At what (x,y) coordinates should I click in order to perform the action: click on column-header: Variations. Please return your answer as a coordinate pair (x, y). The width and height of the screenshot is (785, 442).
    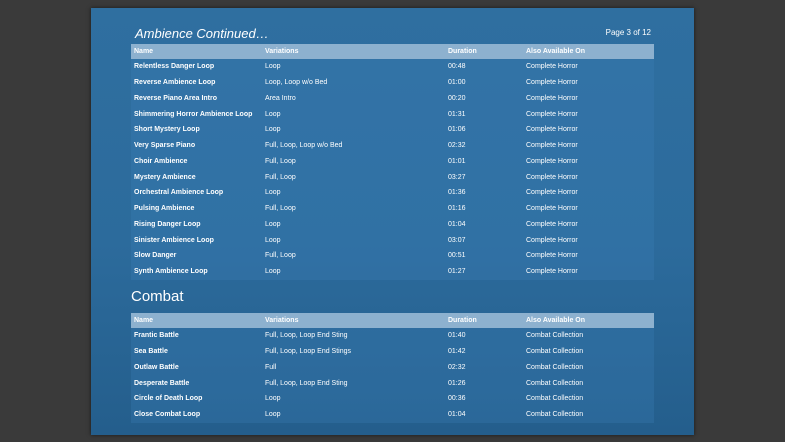
    Looking at the image, I should click on (353, 320).